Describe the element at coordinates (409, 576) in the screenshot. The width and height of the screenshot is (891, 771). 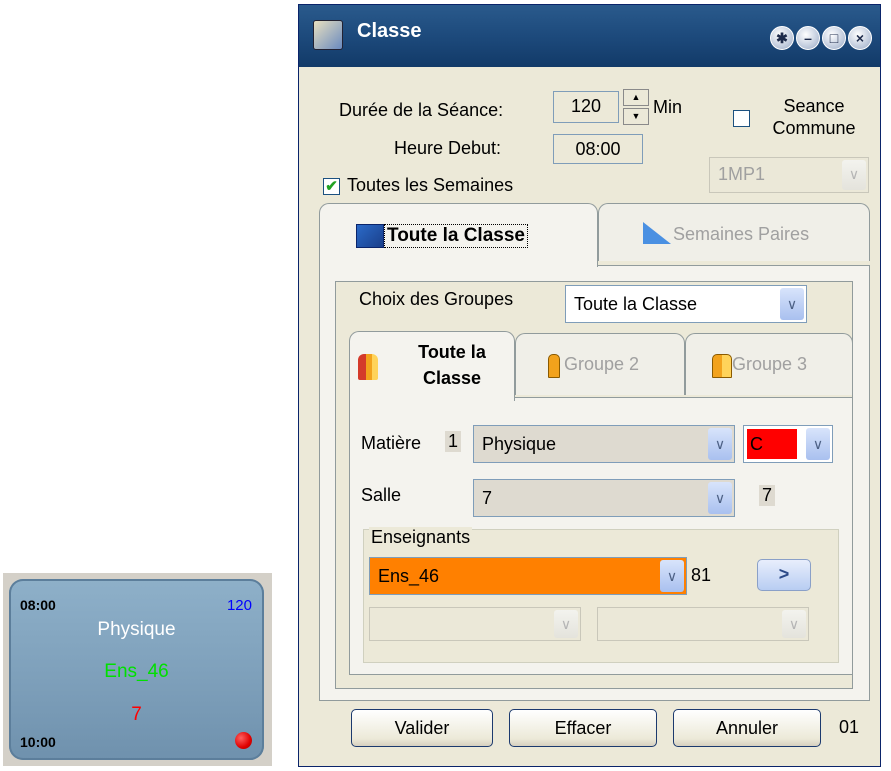
I see `enseignant-value: Ens_46` at that location.